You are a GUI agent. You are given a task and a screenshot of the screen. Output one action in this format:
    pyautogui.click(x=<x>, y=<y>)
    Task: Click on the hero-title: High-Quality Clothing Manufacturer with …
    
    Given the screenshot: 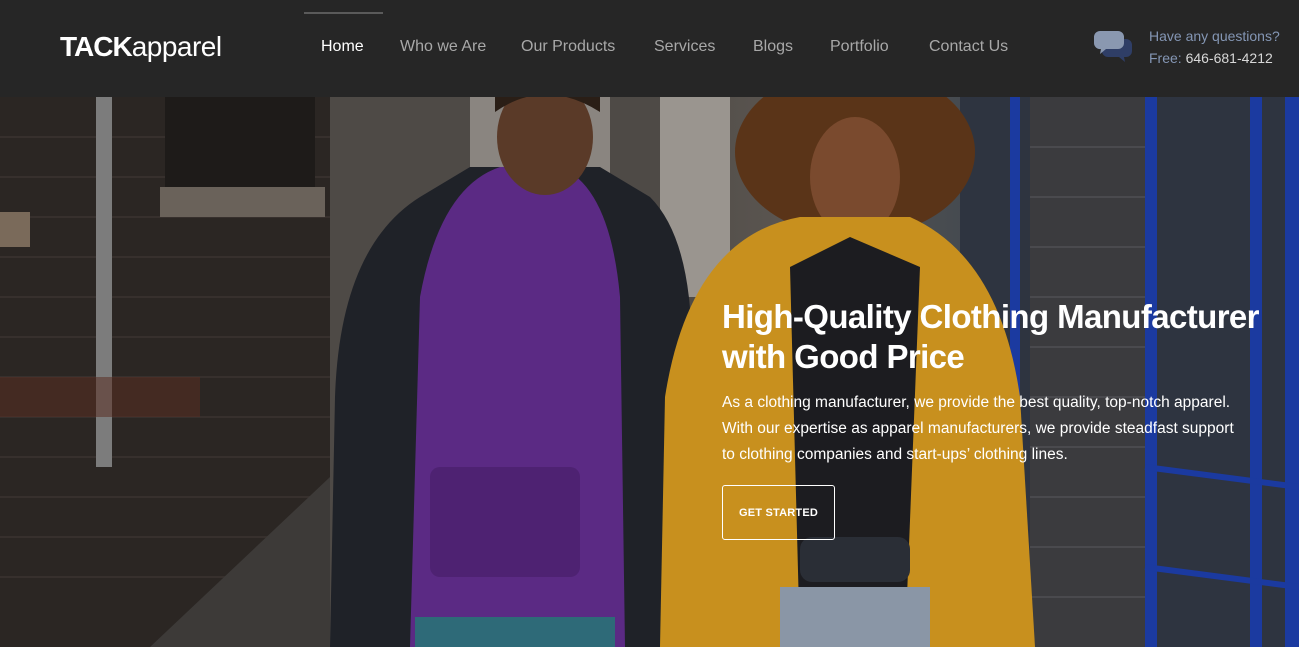 What is the action you would take?
    pyautogui.click(x=1007, y=337)
    